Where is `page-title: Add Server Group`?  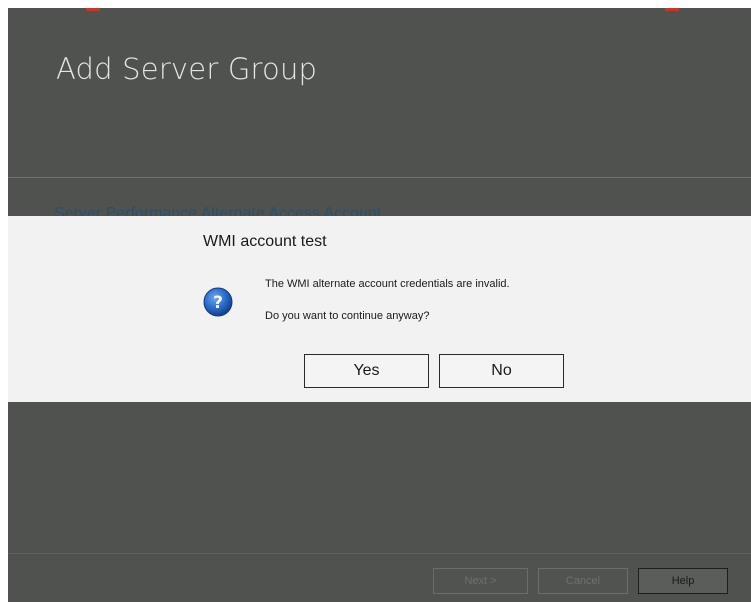
page-title: Add Server Group is located at coordinates (187, 69).